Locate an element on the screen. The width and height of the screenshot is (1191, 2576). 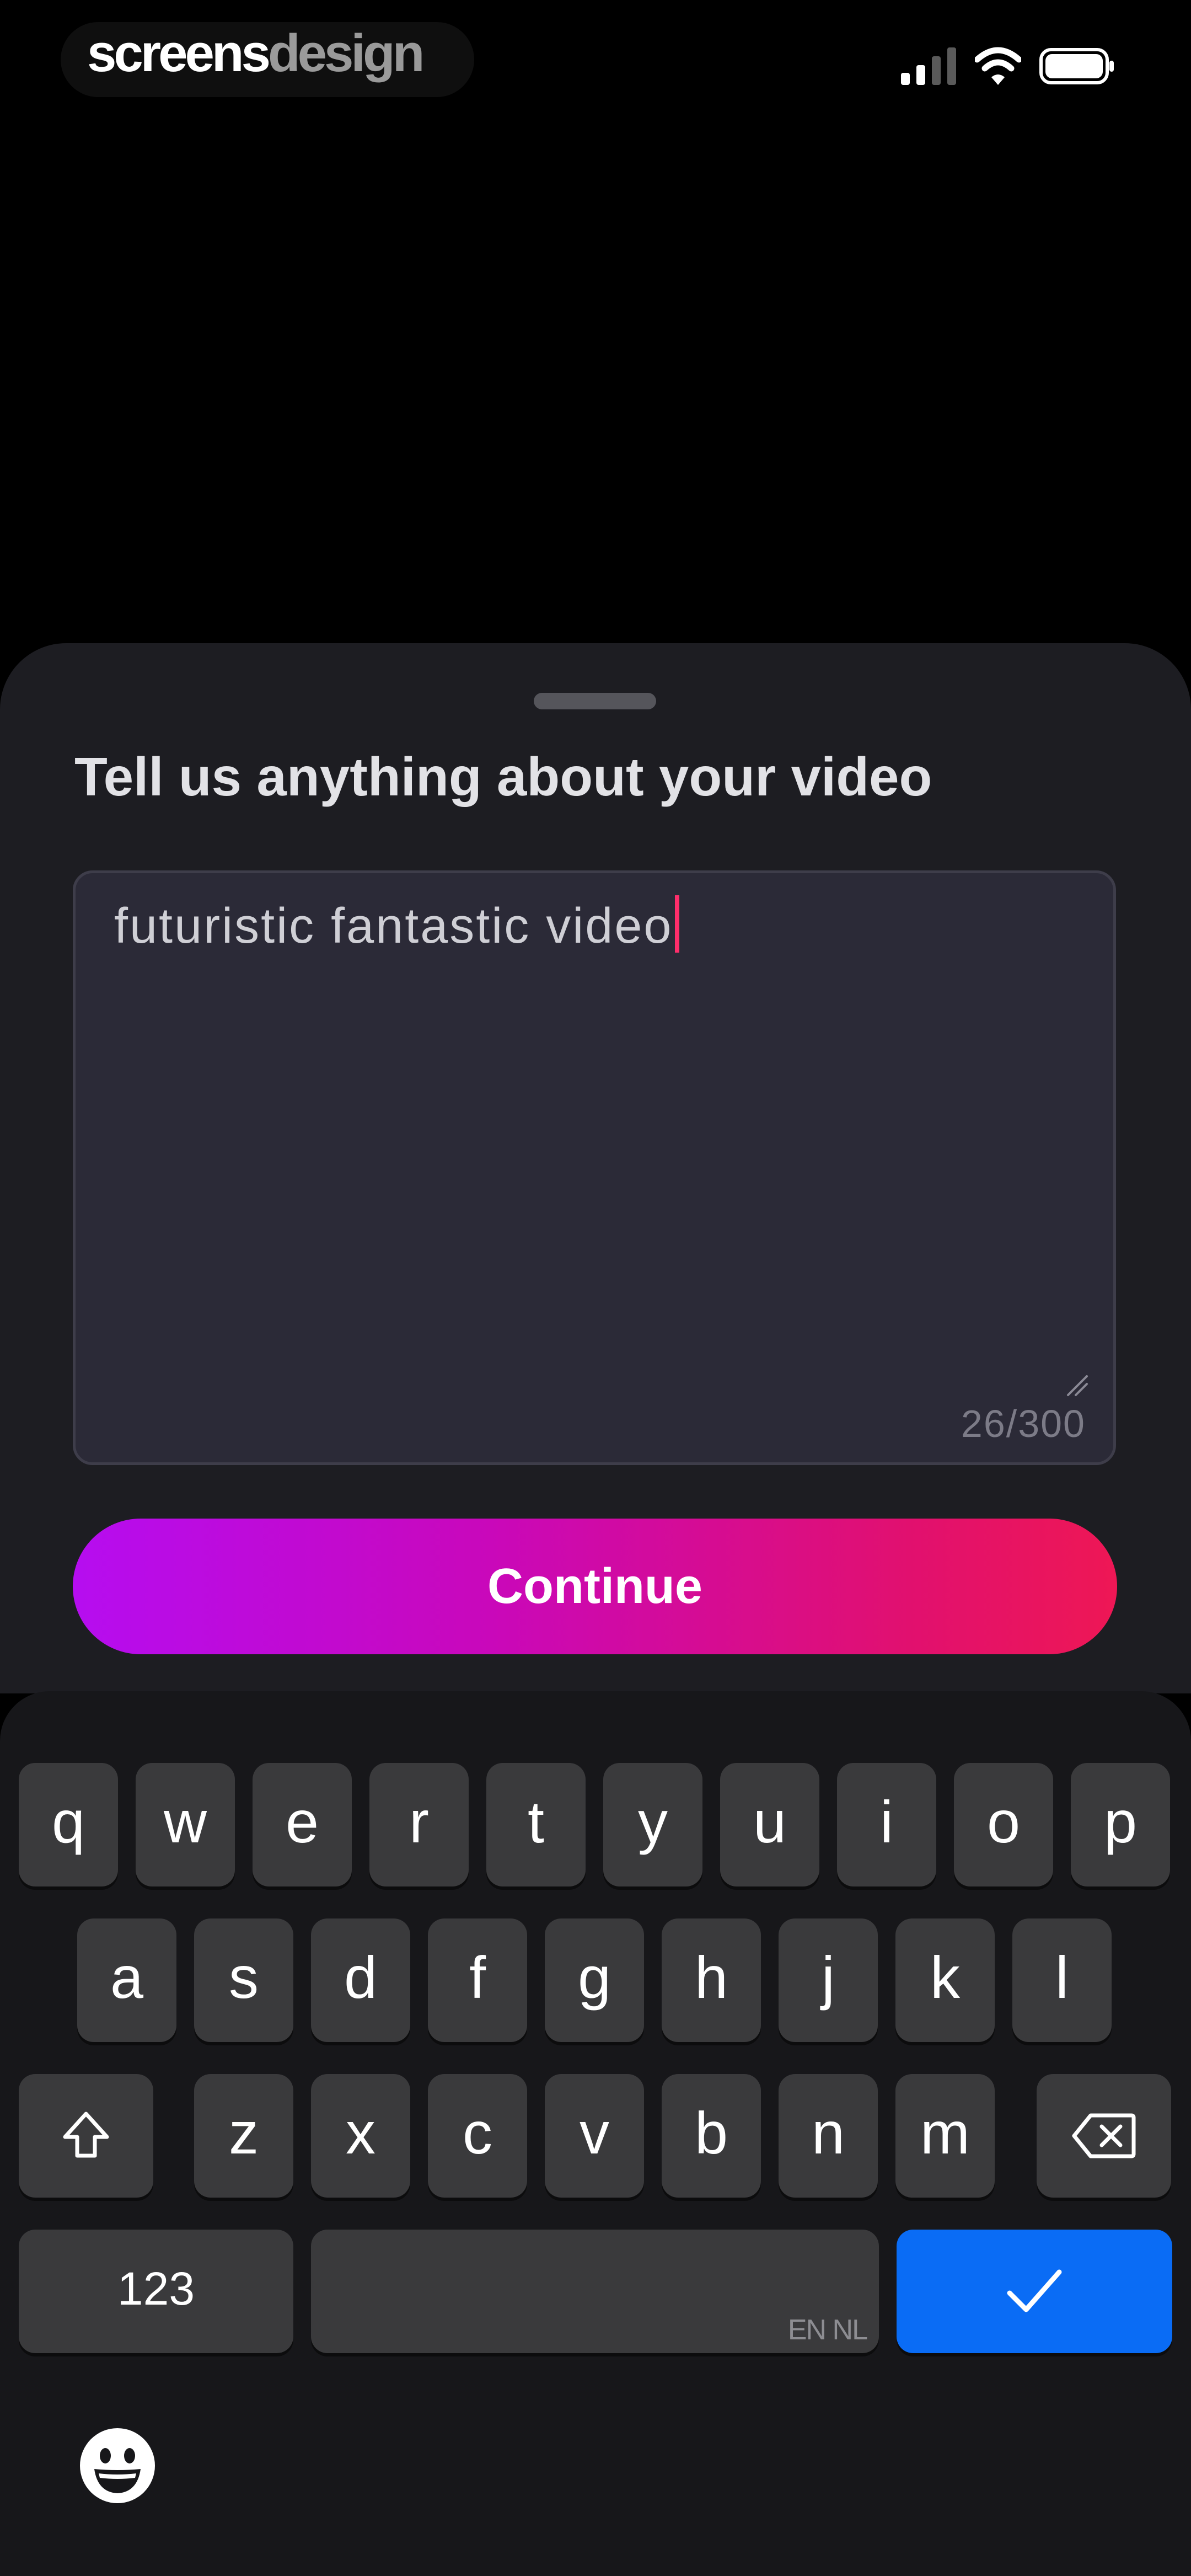
brand-logo: screensdesign is located at coordinates (256, 53).